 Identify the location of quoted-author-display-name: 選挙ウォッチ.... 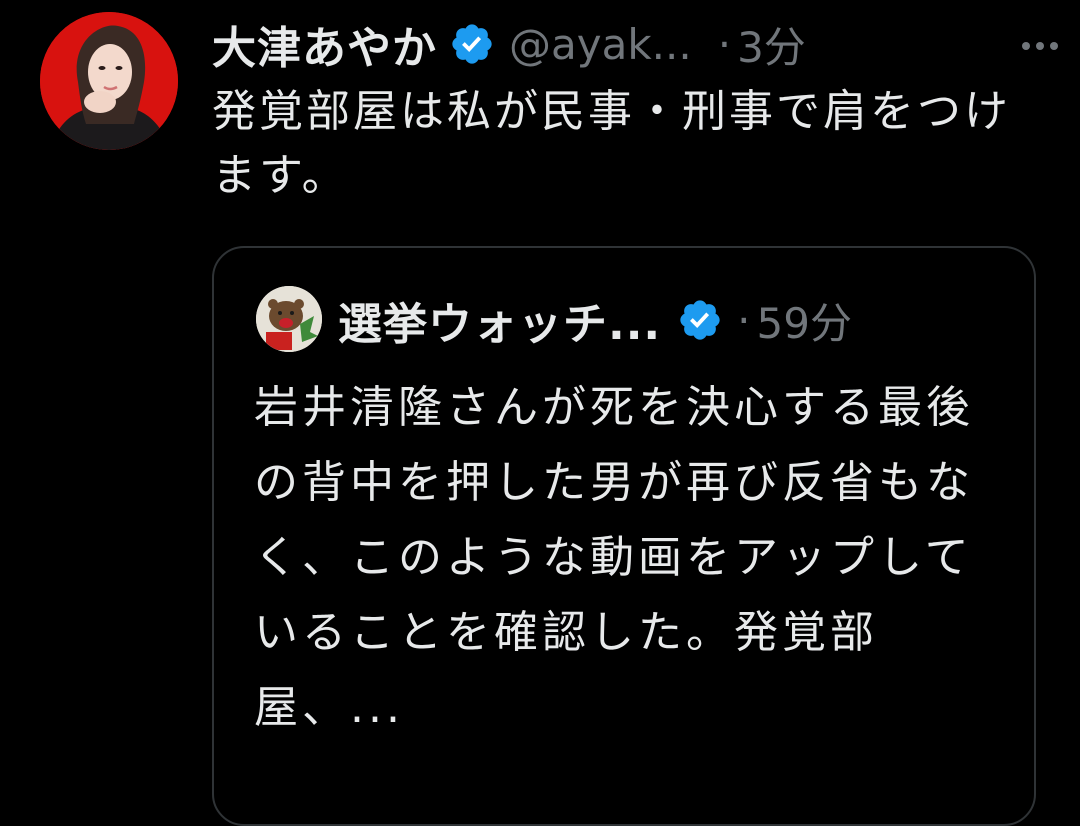
(499, 320).